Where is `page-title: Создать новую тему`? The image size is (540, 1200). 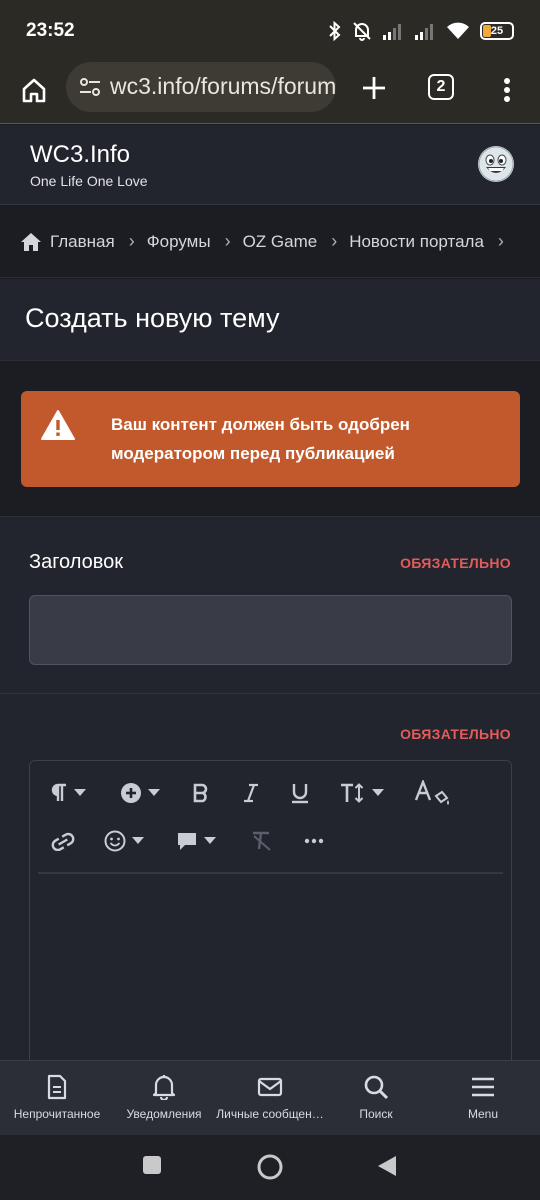
page-title: Создать новую тему is located at coordinates (152, 318).